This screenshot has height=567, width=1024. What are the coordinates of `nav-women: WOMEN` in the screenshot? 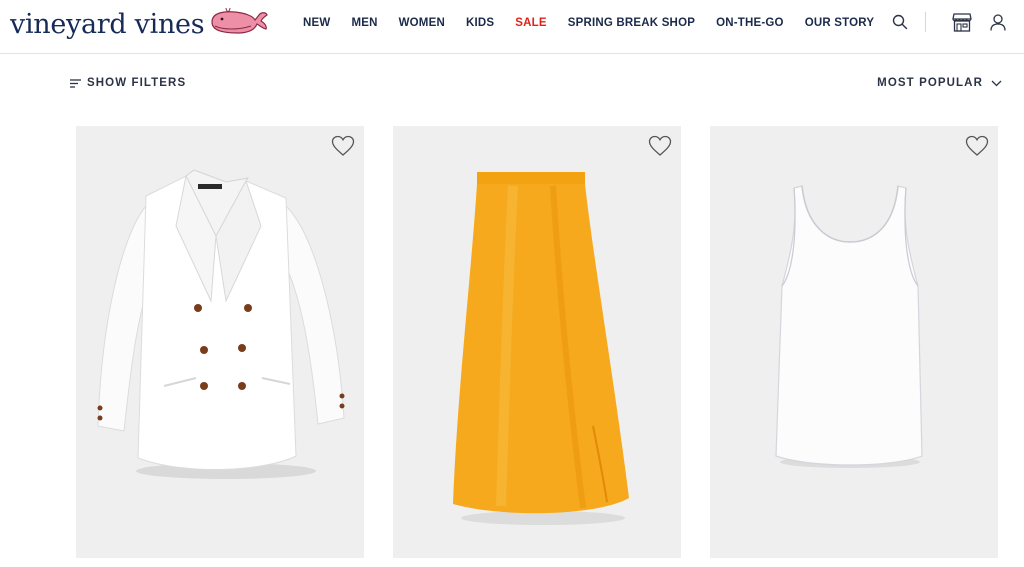 It's located at (422, 23).